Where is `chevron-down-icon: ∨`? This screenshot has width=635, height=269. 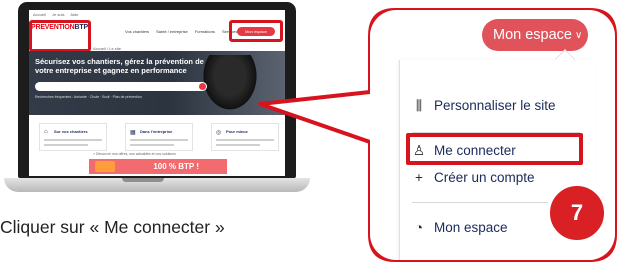 chevron-down-icon: ∨ is located at coordinates (579, 35).